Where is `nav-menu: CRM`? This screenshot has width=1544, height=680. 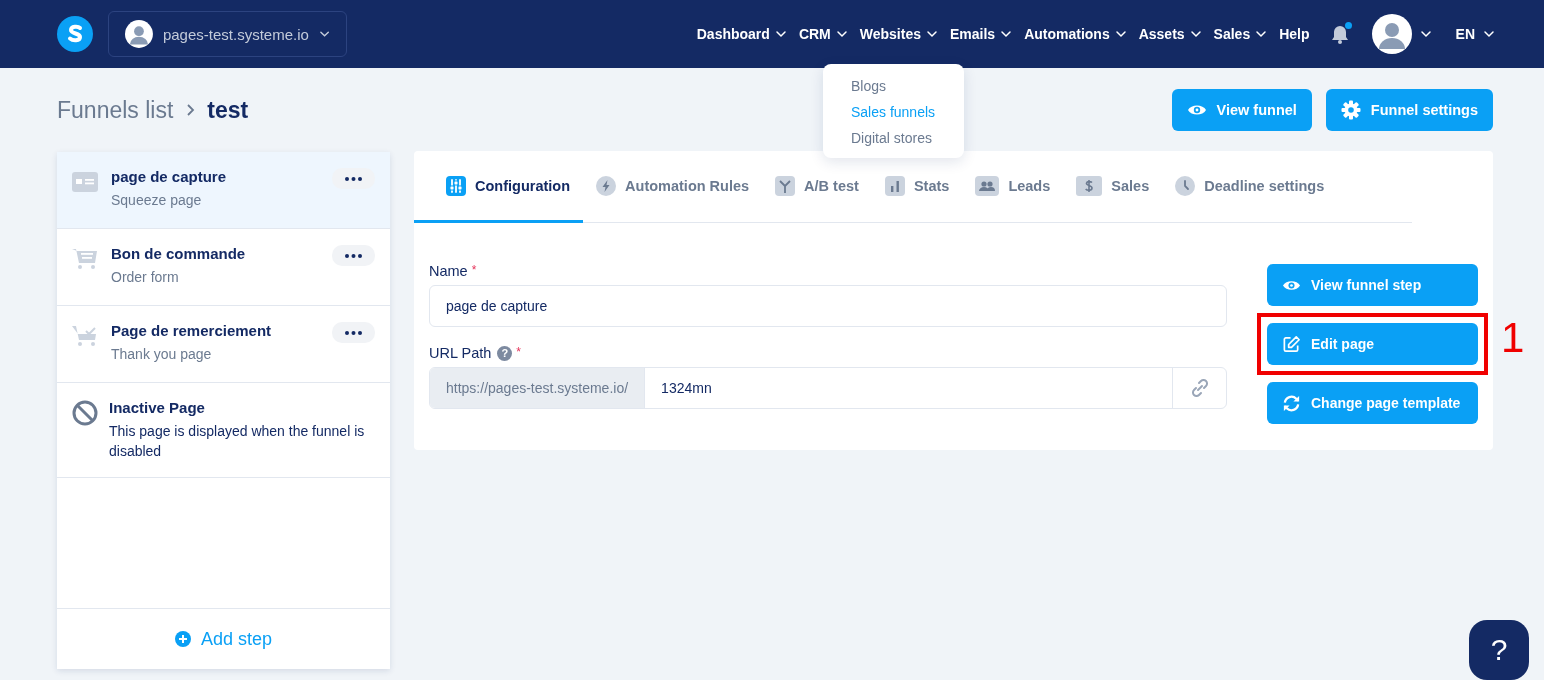
nav-menu: CRM is located at coordinates (823, 34).